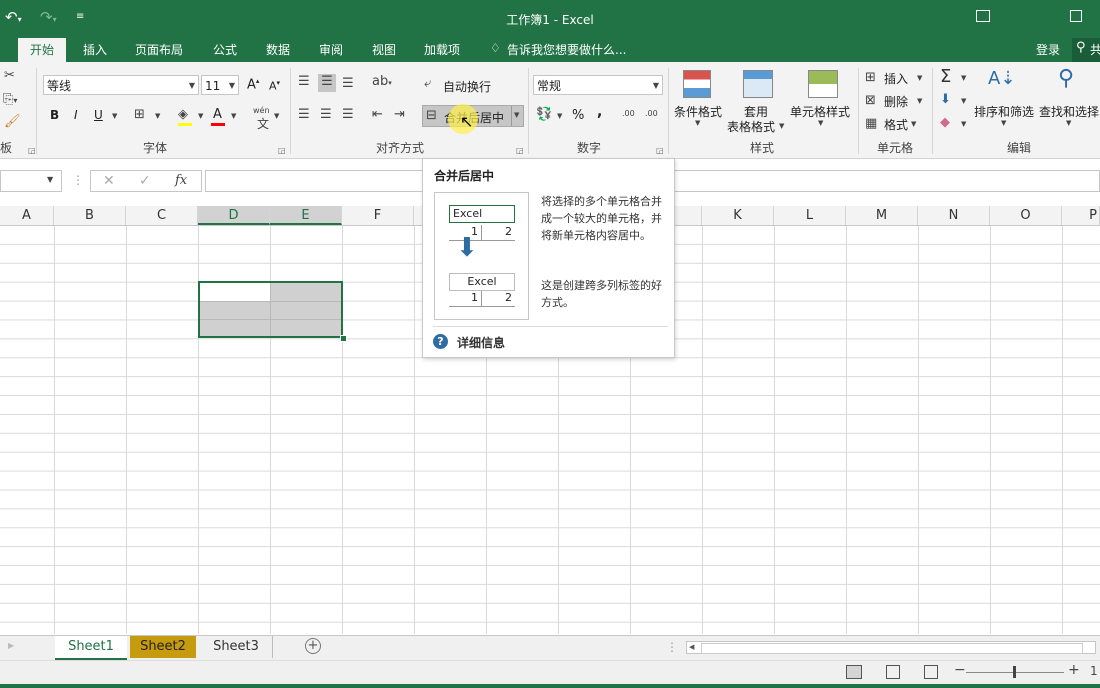  I want to click on format-cells-button: 格式, so click(896, 124).